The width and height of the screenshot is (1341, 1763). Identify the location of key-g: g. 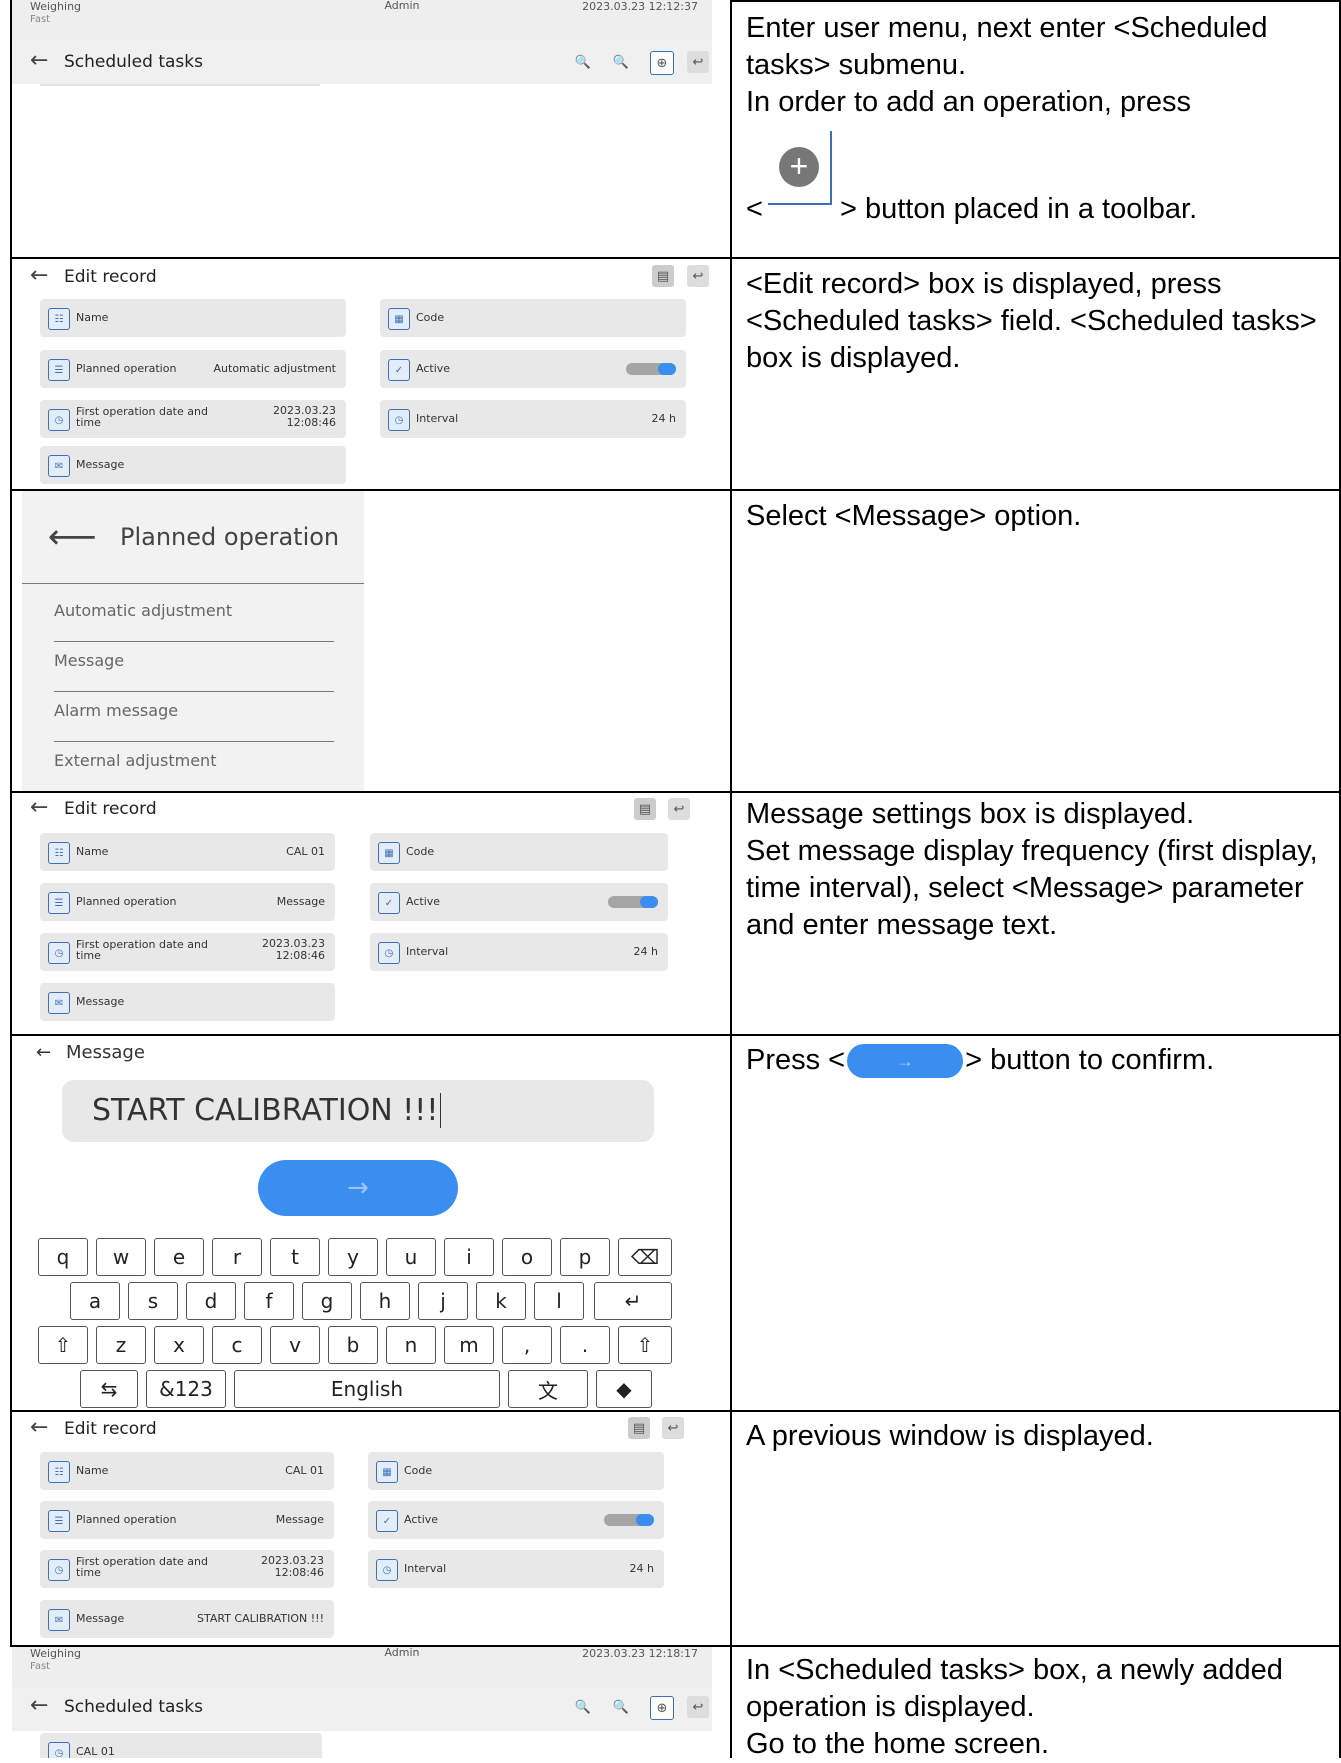
(327, 1301).